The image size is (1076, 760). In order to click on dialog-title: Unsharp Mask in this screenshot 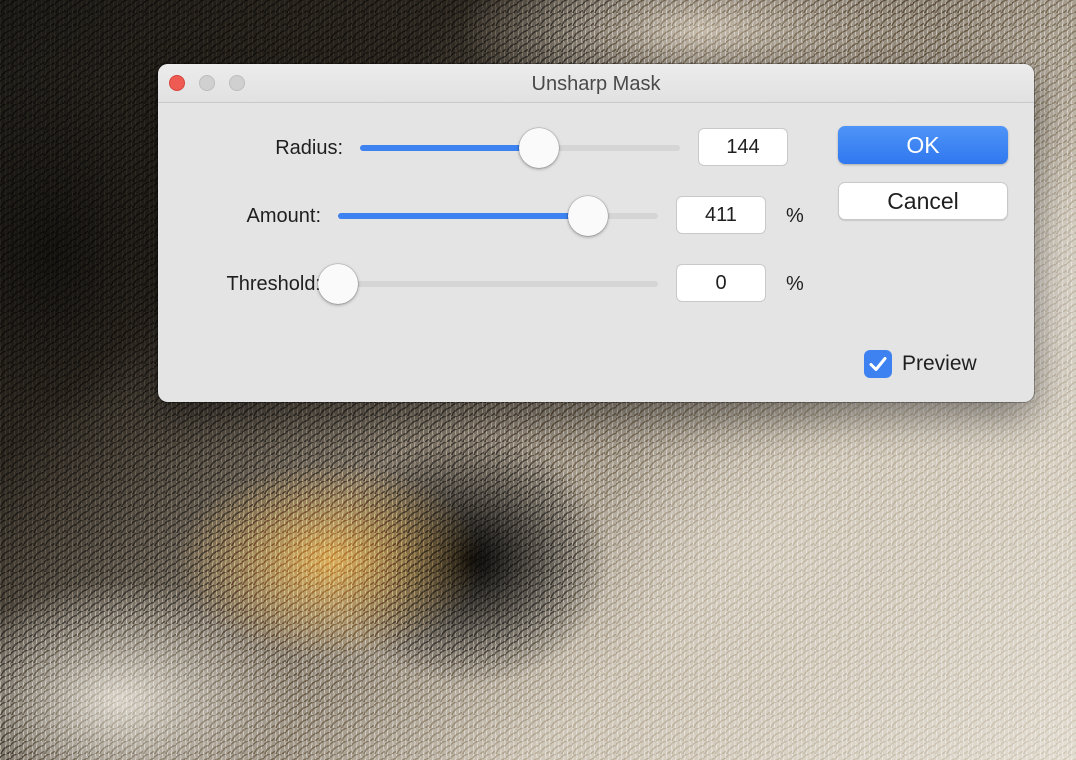, I will do `click(596, 84)`.